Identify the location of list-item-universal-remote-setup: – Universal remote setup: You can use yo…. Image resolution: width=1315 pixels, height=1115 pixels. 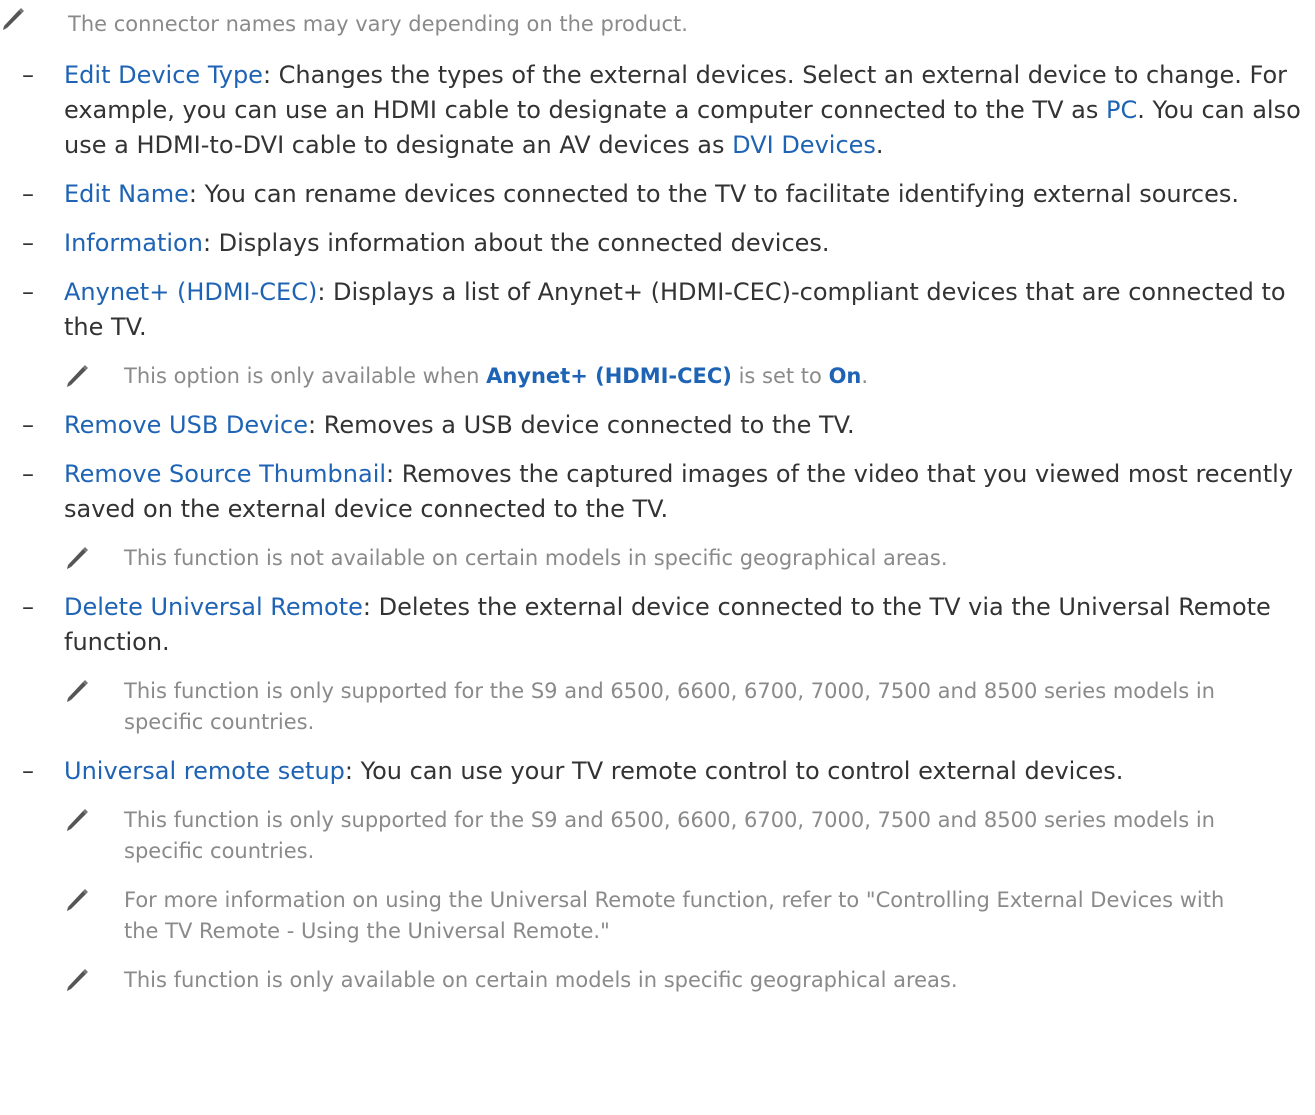
(657, 771).